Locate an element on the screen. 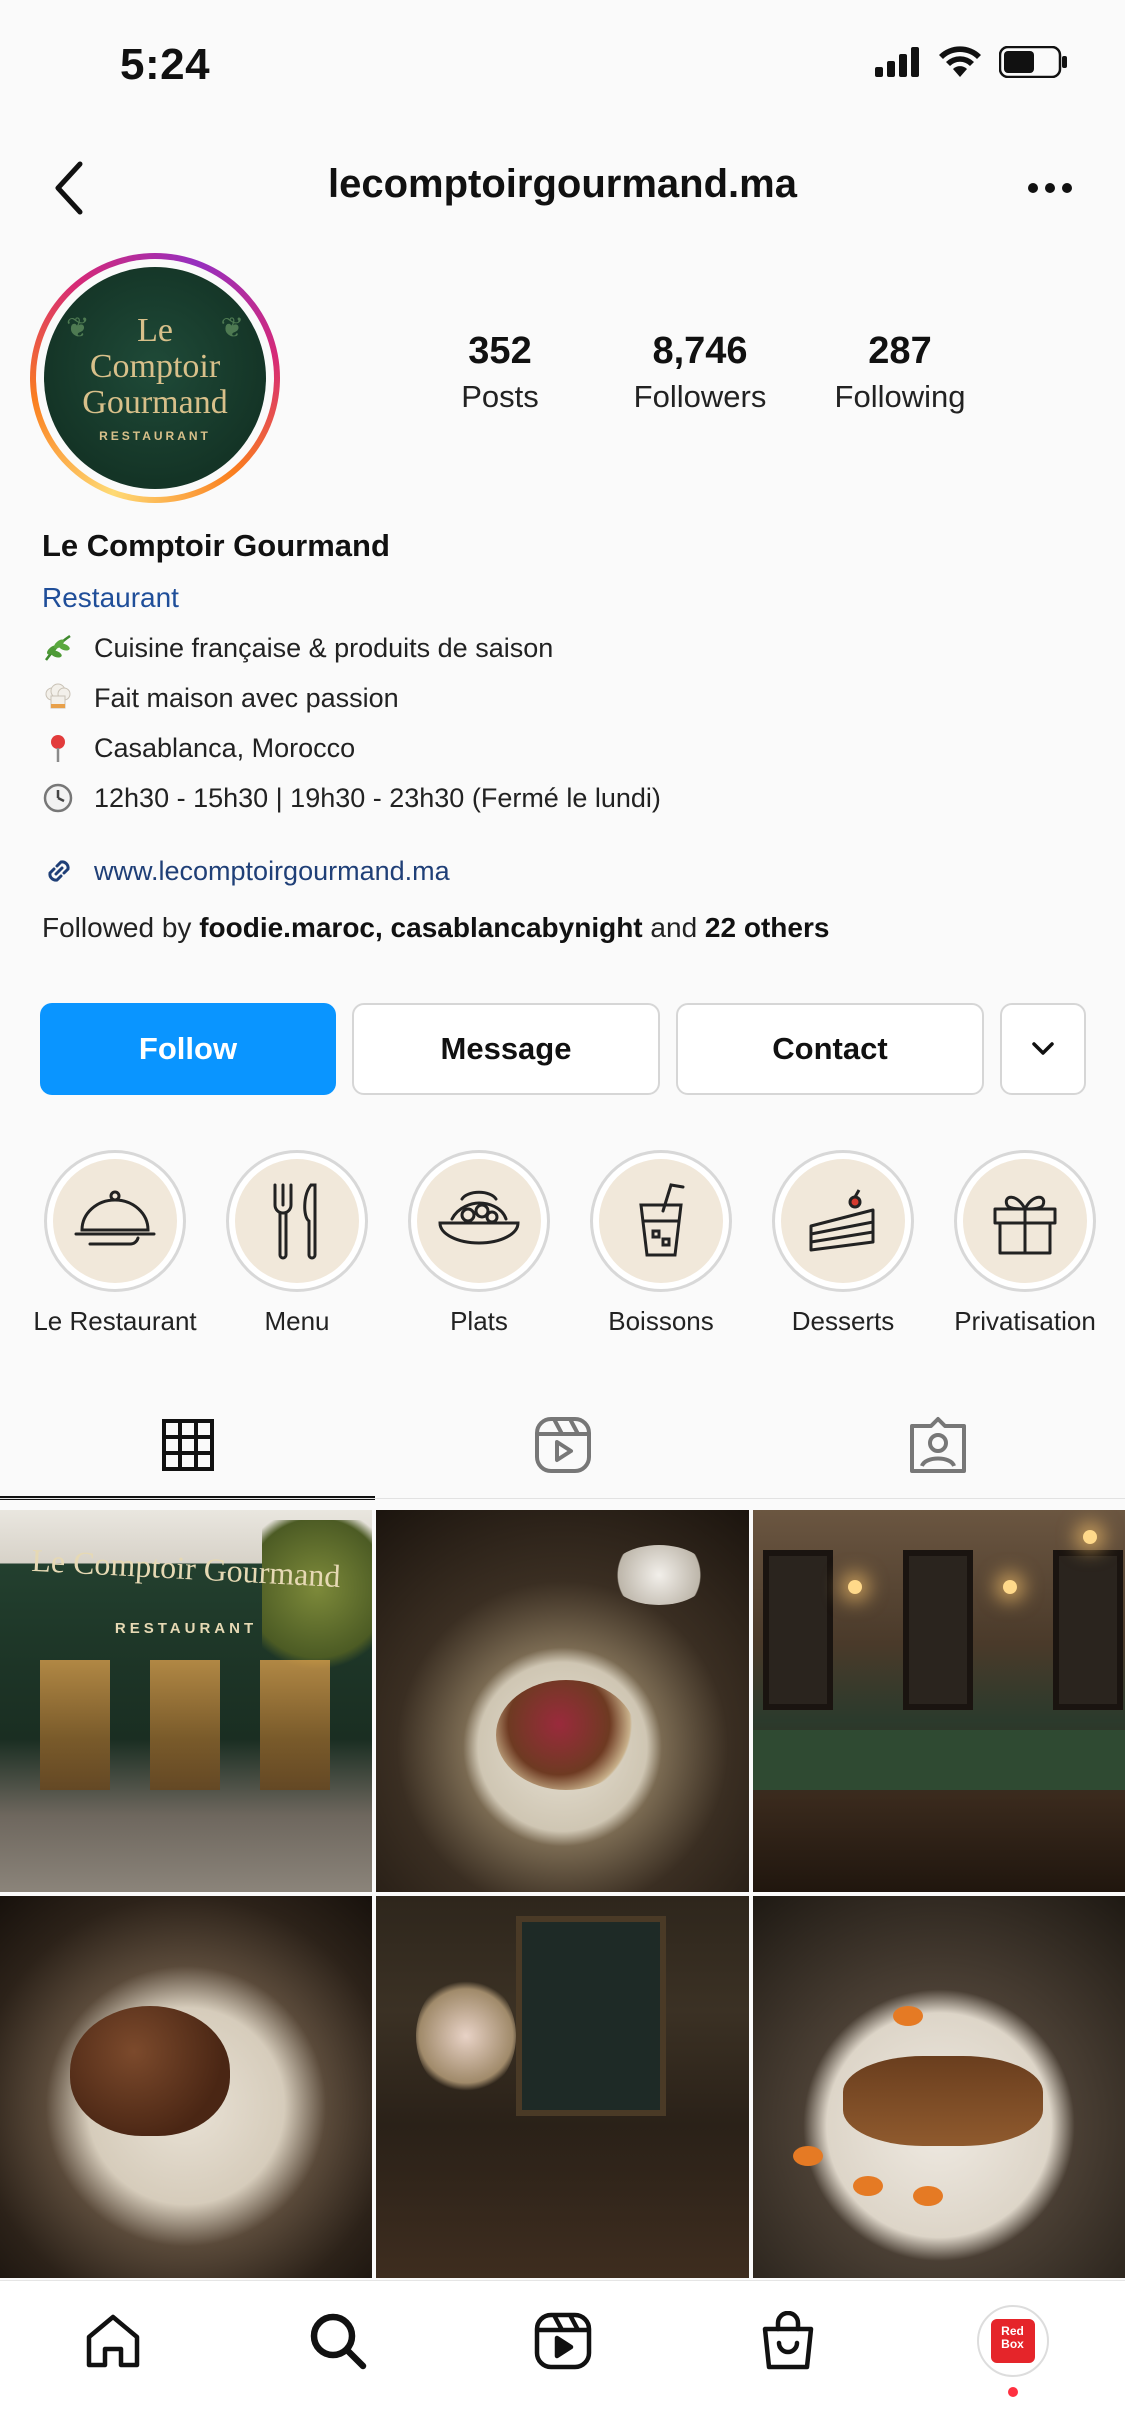 Image resolution: width=1125 pixels, height=2436 pixels. message-button: Message is located at coordinates (506, 1049).